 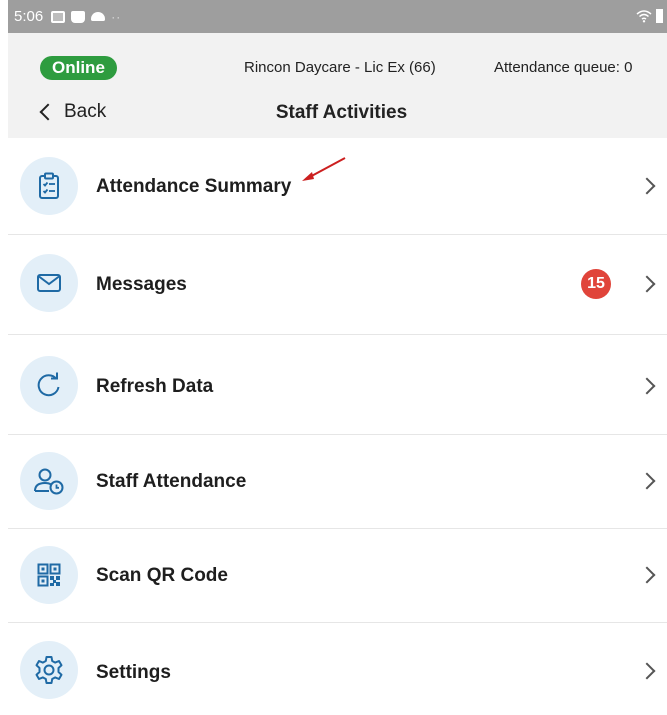 What do you see at coordinates (98, 16) in the screenshot?
I see `cloud-icon` at bounding box center [98, 16].